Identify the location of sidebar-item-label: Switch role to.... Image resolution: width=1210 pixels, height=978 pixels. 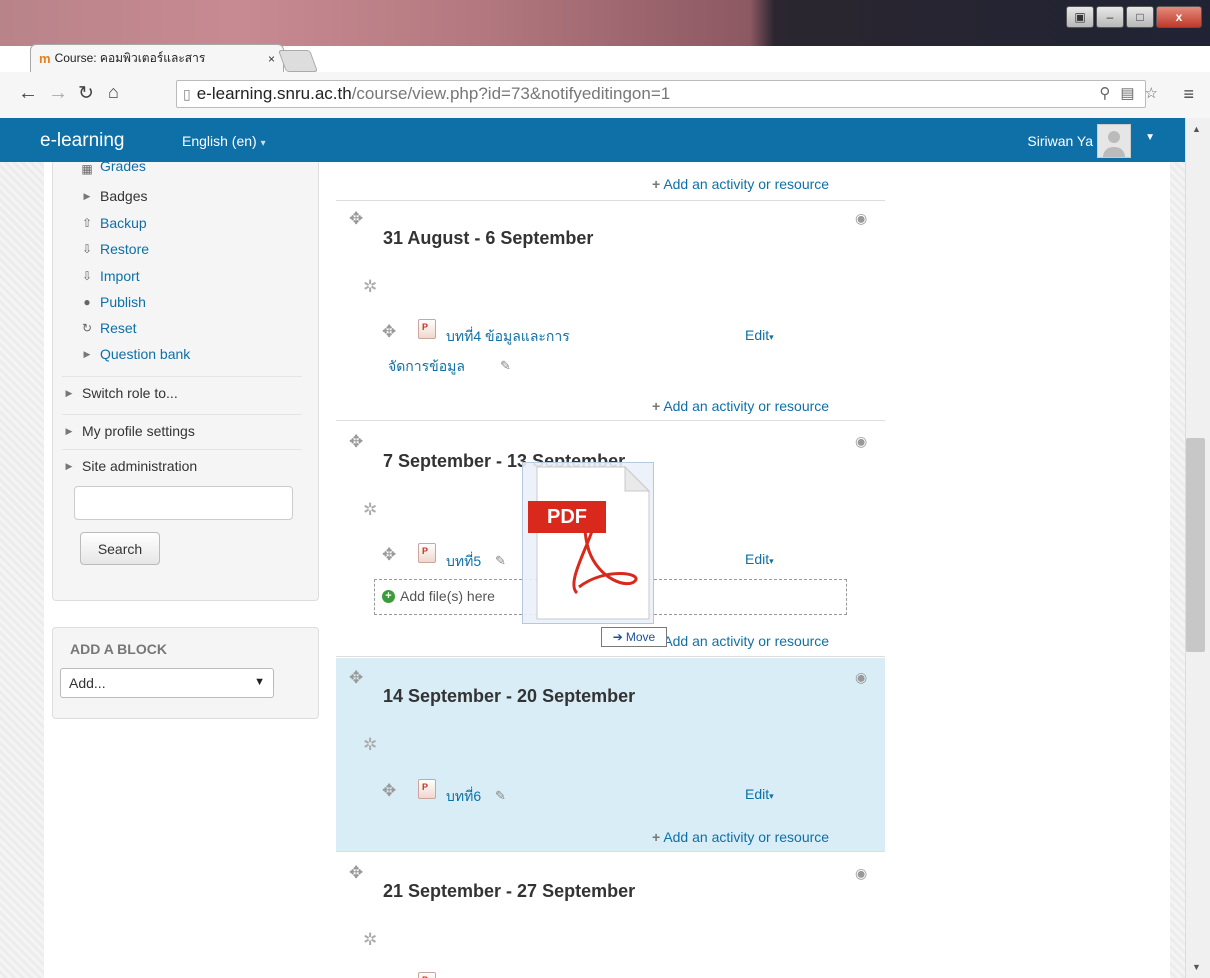
(130, 393).